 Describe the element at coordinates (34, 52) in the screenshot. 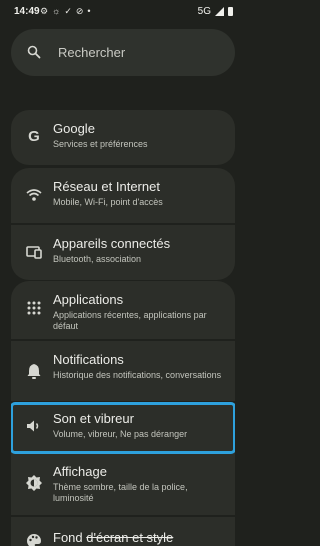

I see `search-icon` at that location.